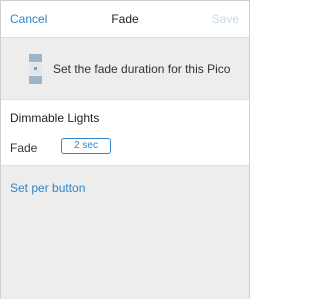 The width and height of the screenshot is (320, 299). I want to click on save-button: Save, so click(225, 19).